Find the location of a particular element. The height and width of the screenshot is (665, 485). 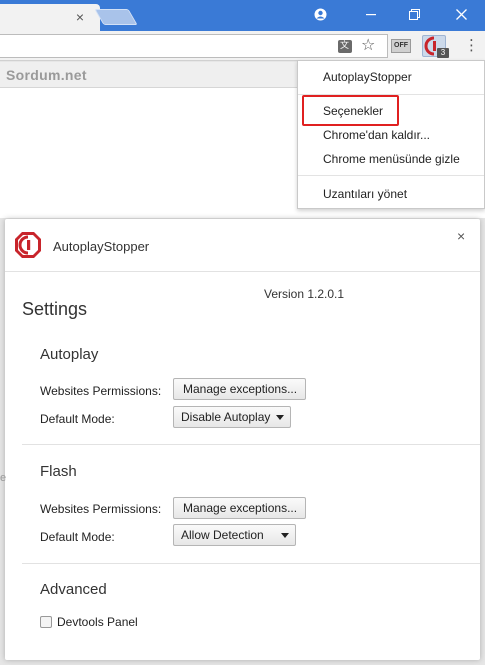

flash-default-mode-select: Allow Detection is located at coordinates (234, 535).